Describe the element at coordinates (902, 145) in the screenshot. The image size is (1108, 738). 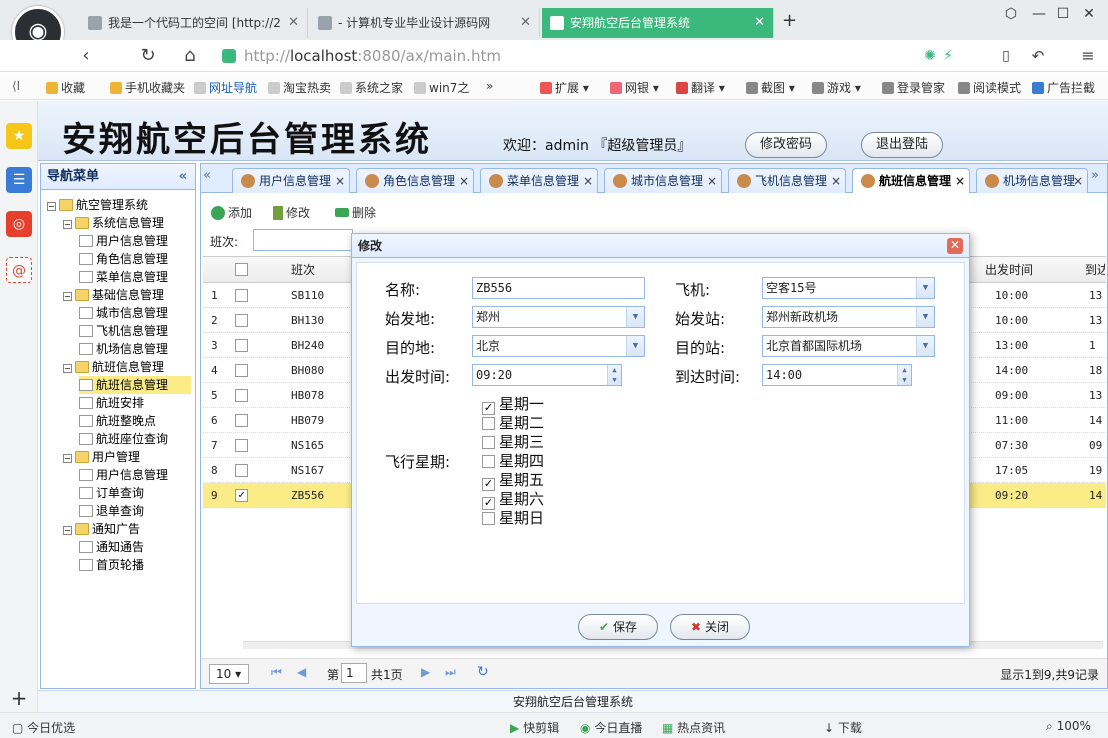
I see `logout-button: 退出登陆` at that location.